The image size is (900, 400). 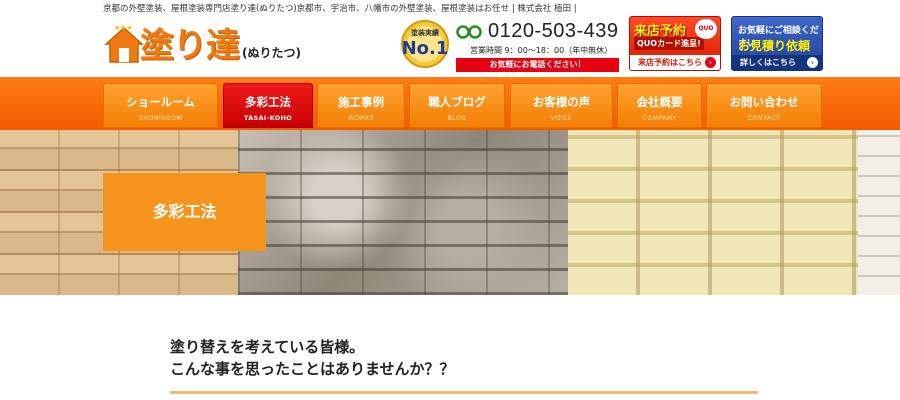 What do you see at coordinates (361, 118) in the screenshot?
I see `nav-sublabel: WORKS` at bounding box center [361, 118].